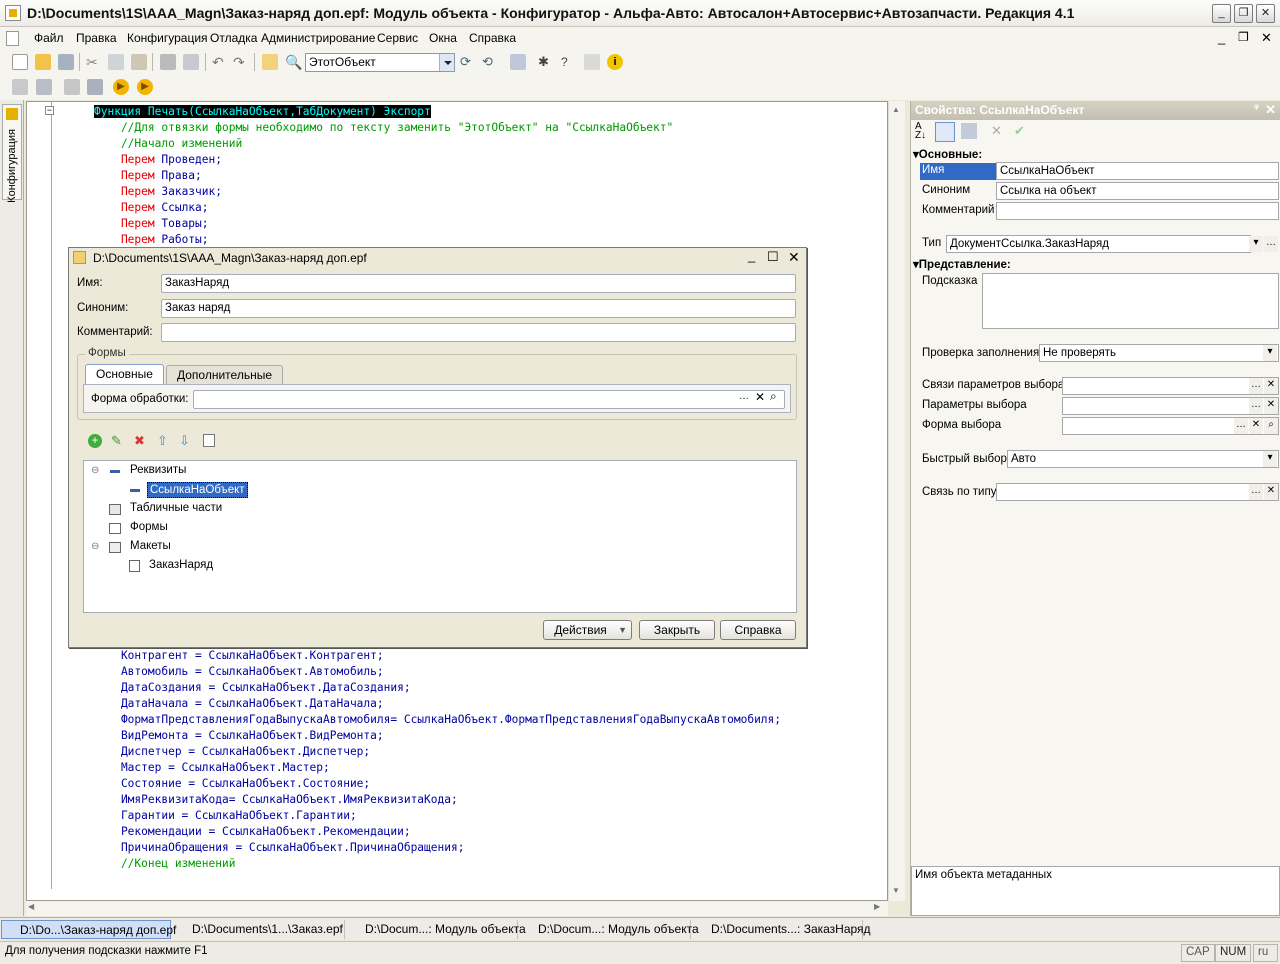 The width and height of the screenshot is (1280, 964). What do you see at coordinates (1270, 110) in the screenshot?
I see `close-icon: ✕` at bounding box center [1270, 110].